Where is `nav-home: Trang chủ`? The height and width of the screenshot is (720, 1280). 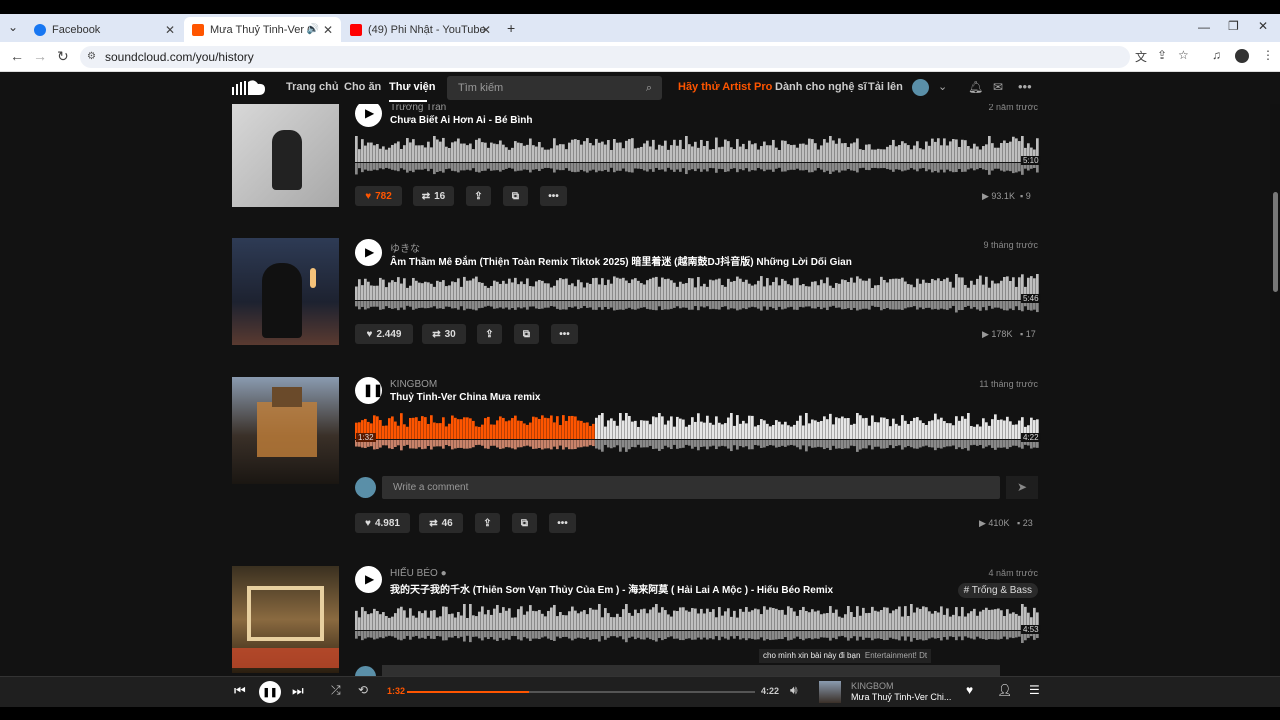 nav-home: Trang chủ is located at coordinates (312, 87).